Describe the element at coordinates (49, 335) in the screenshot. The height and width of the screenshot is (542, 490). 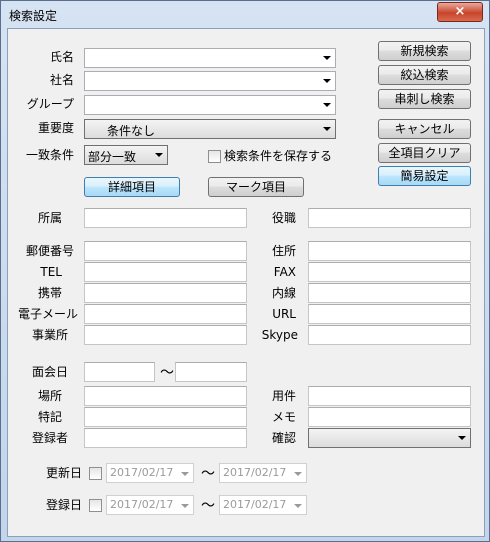
I see `office-label: 事業所` at that location.